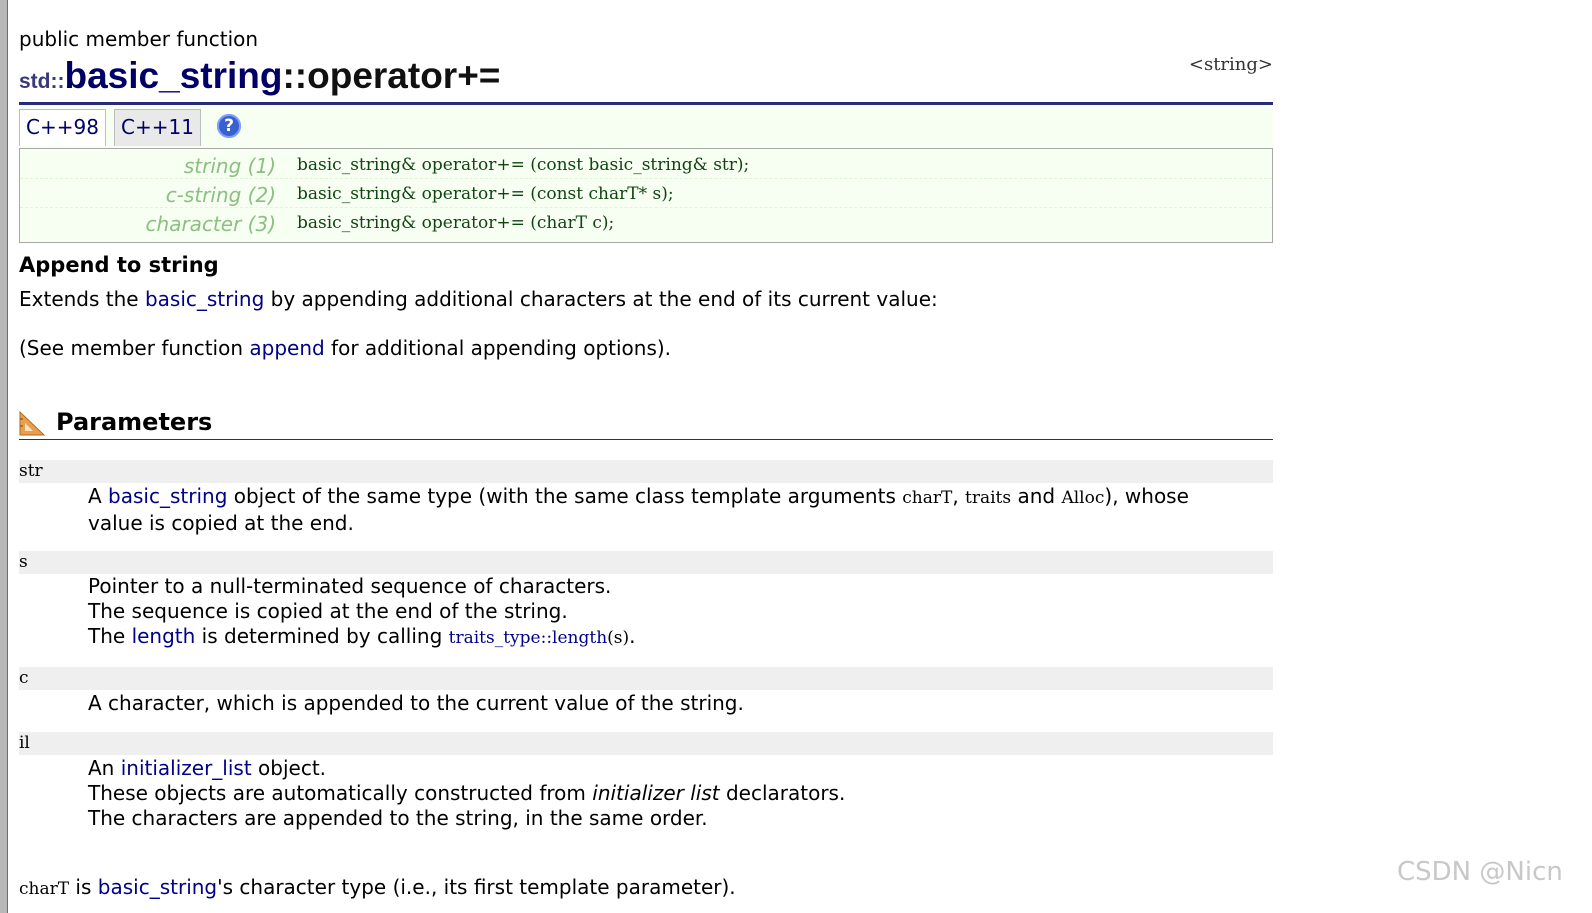 The width and height of the screenshot is (1592, 913). I want to click on initializer-list-link: initializer_list, so click(186, 768).